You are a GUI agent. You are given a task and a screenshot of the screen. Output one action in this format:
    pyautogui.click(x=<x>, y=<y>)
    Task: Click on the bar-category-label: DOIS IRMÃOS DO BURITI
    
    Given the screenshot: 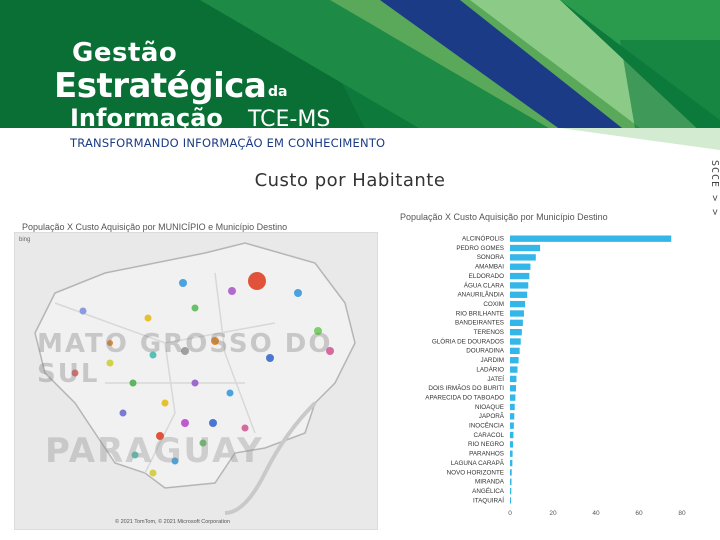 What is the action you would take?
    pyautogui.click(x=466, y=387)
    